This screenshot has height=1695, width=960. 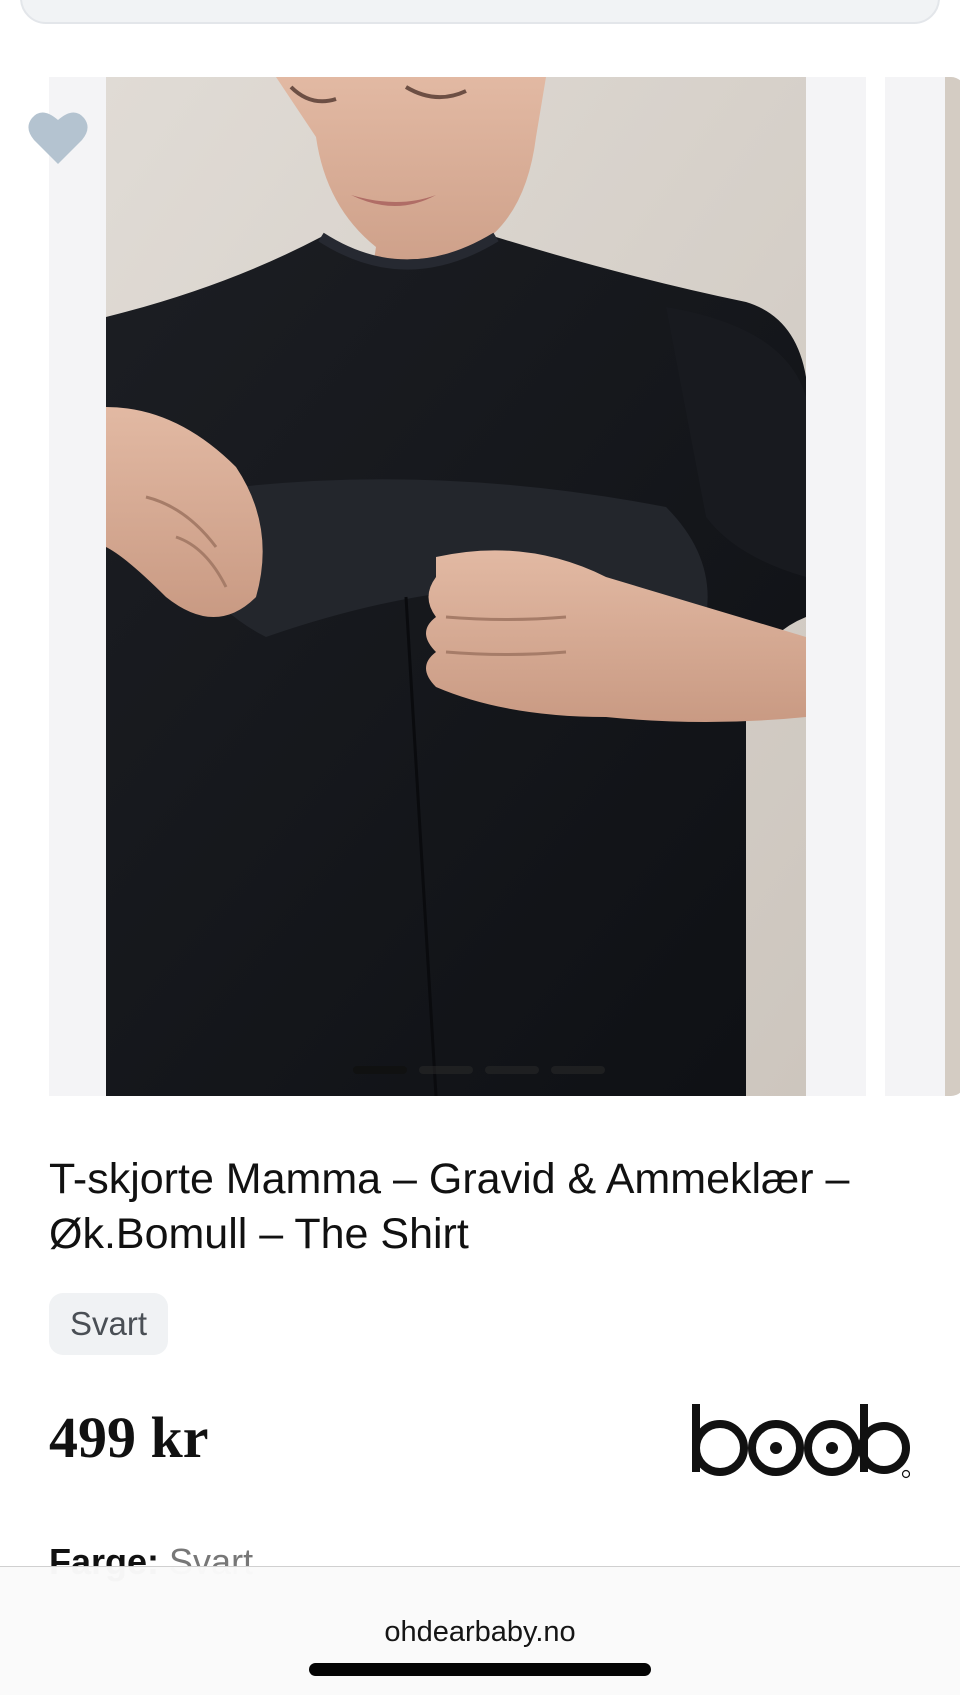 I want to click on browser-bottom-bar: ohdearbaby.no, so click(x=480, y=1630).